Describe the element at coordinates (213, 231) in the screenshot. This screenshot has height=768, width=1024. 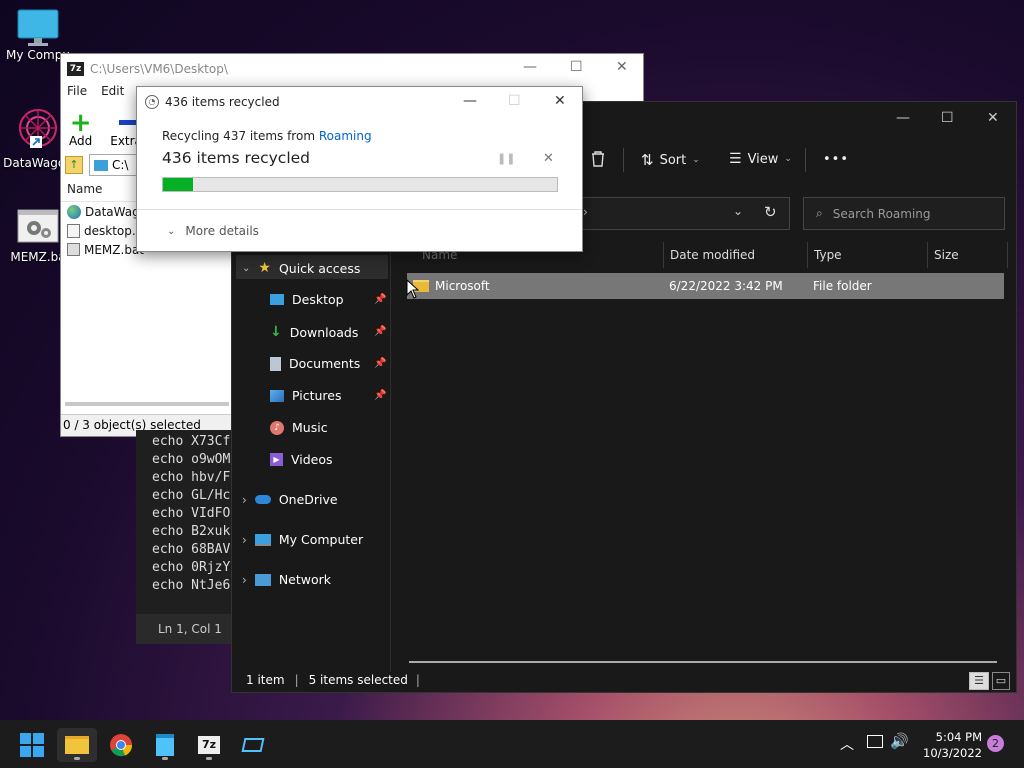
I see `more-details-toggle: ⌄ More details` at that location.